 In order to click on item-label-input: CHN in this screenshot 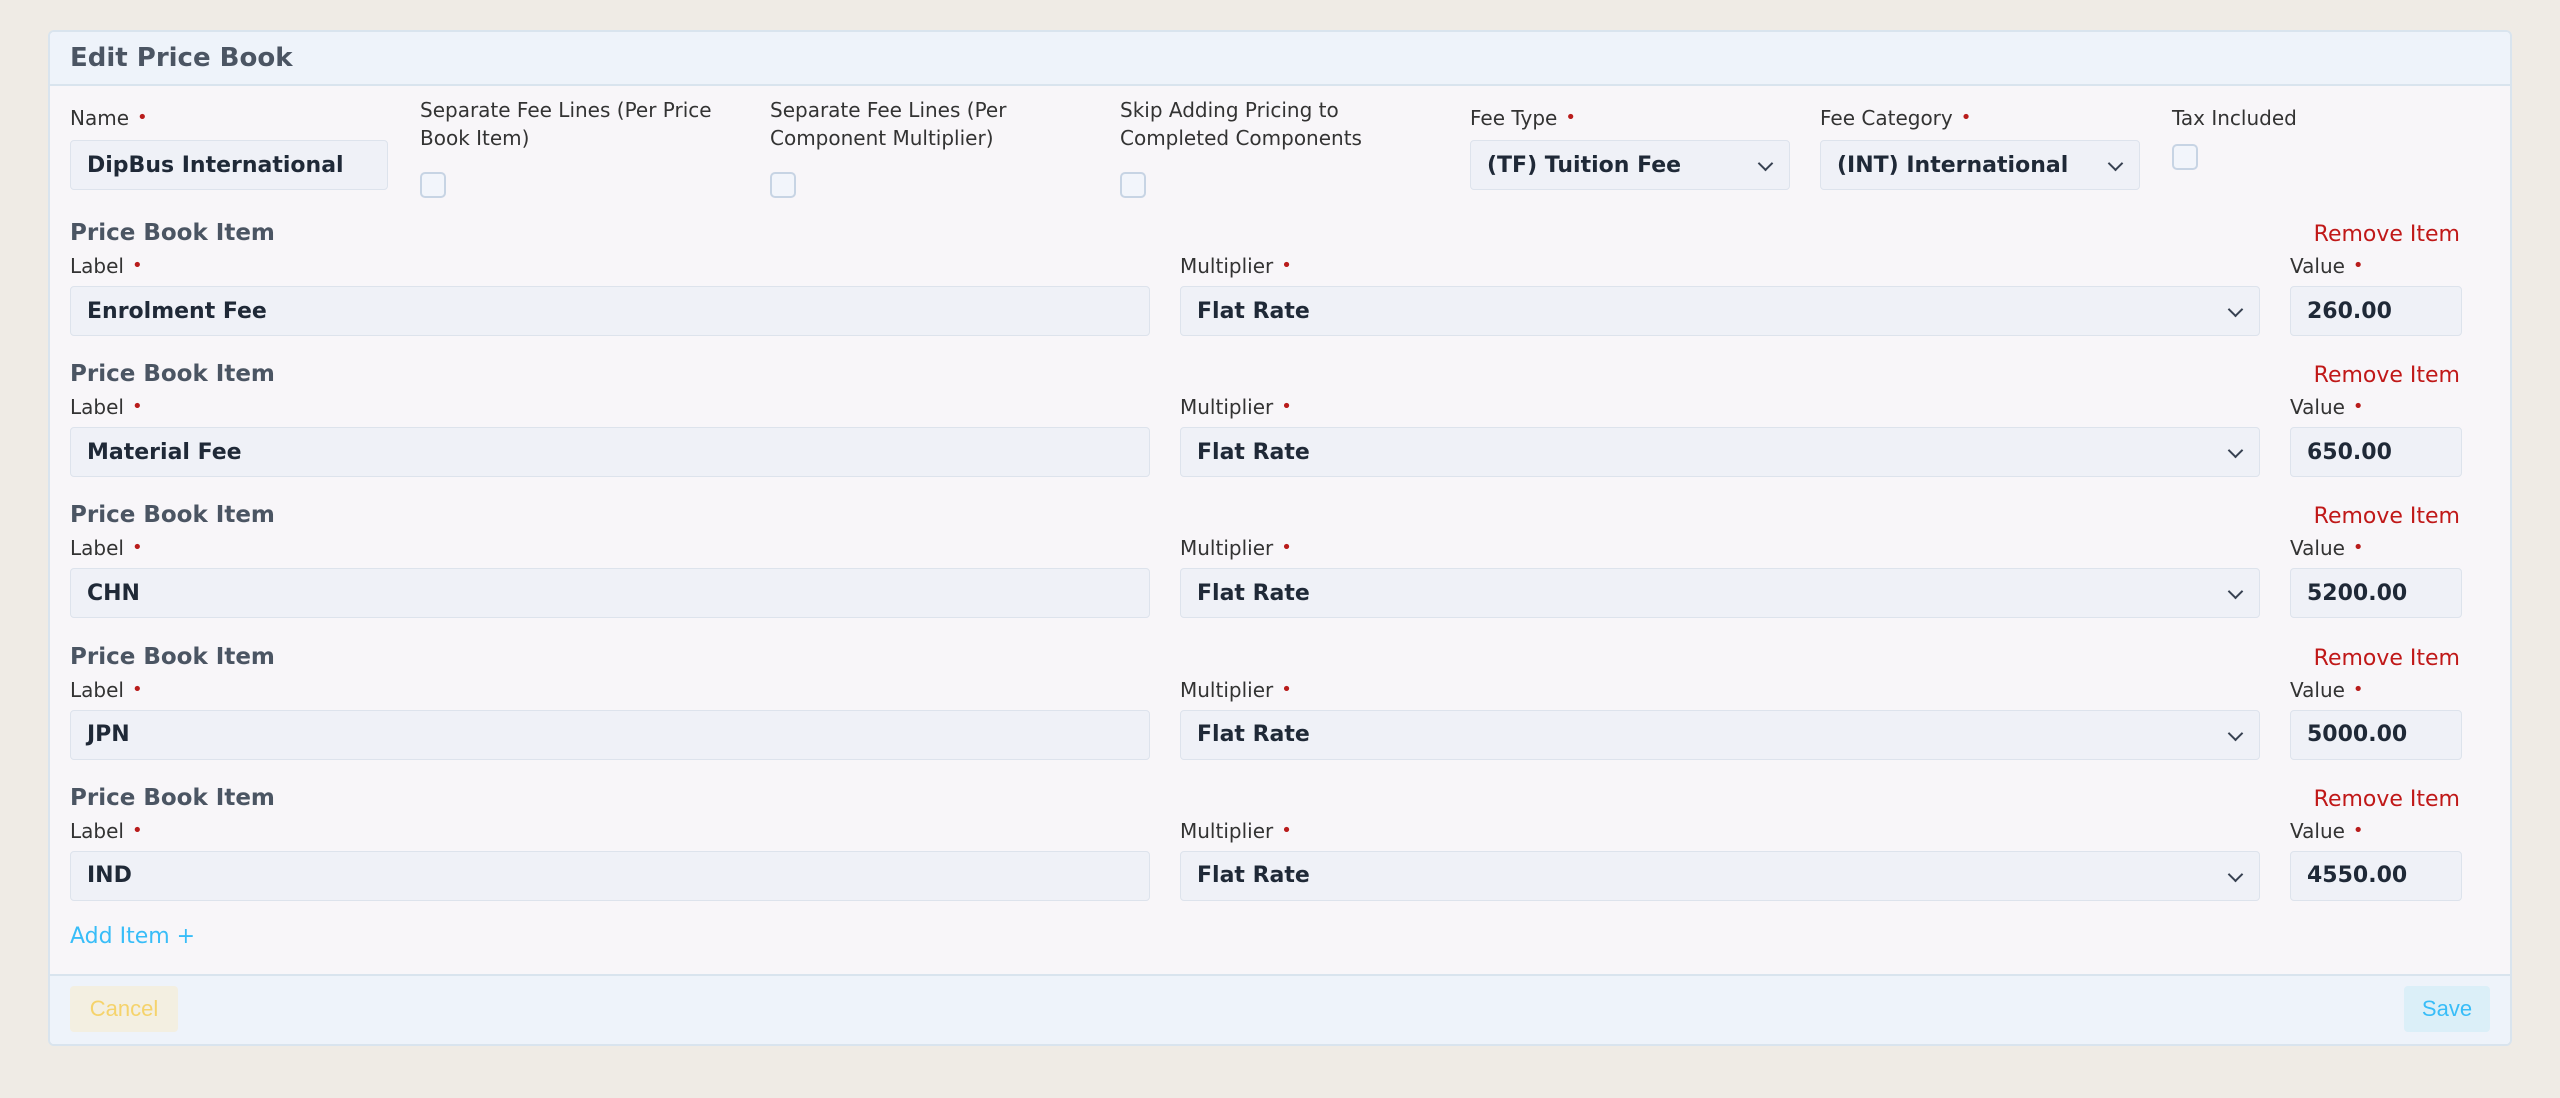, I will do `click(610, 593)`.